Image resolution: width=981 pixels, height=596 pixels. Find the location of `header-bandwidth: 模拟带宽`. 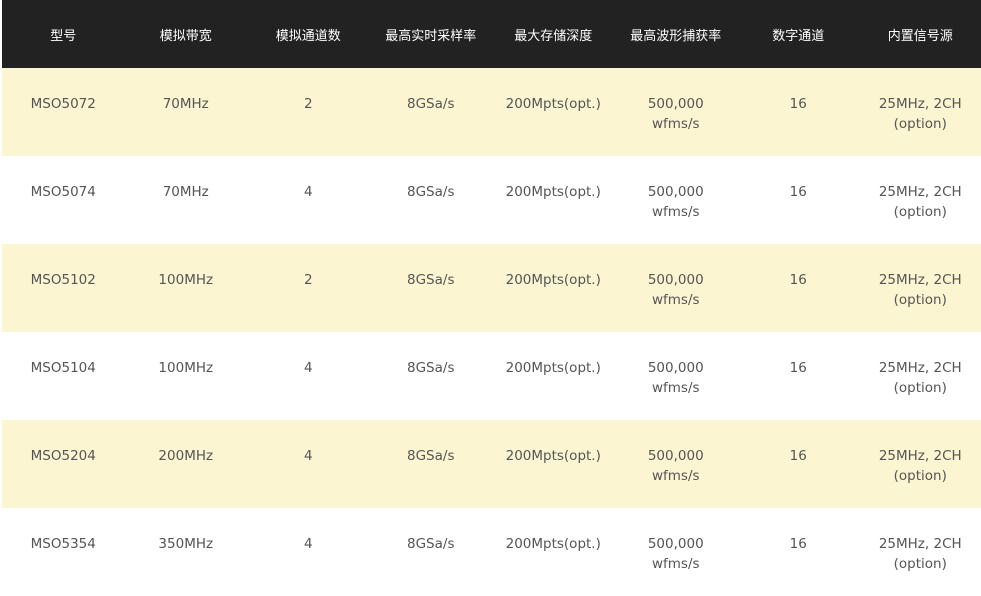

header-bandwidth: 模拟带宽 is located at coordinates (186, 34).